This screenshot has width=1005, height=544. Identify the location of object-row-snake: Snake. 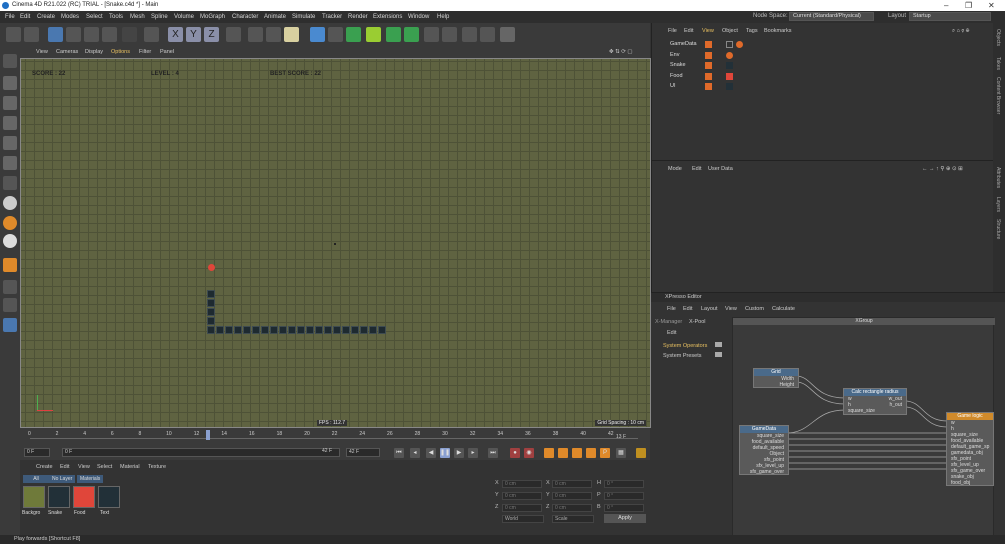
(823, 66).